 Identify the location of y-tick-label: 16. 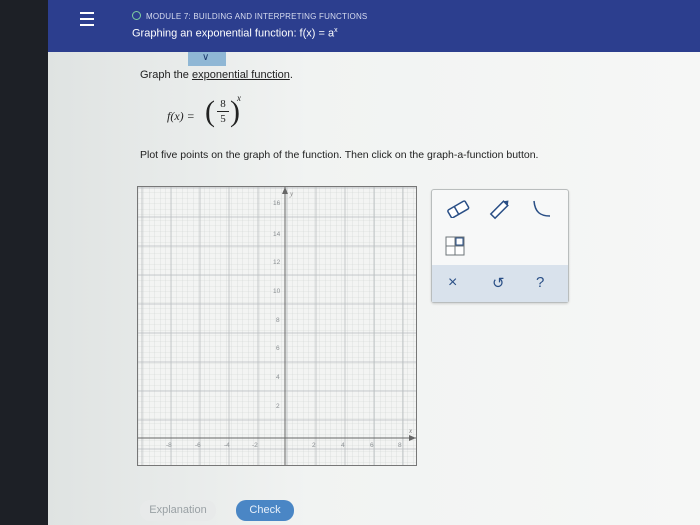
(277, 203).